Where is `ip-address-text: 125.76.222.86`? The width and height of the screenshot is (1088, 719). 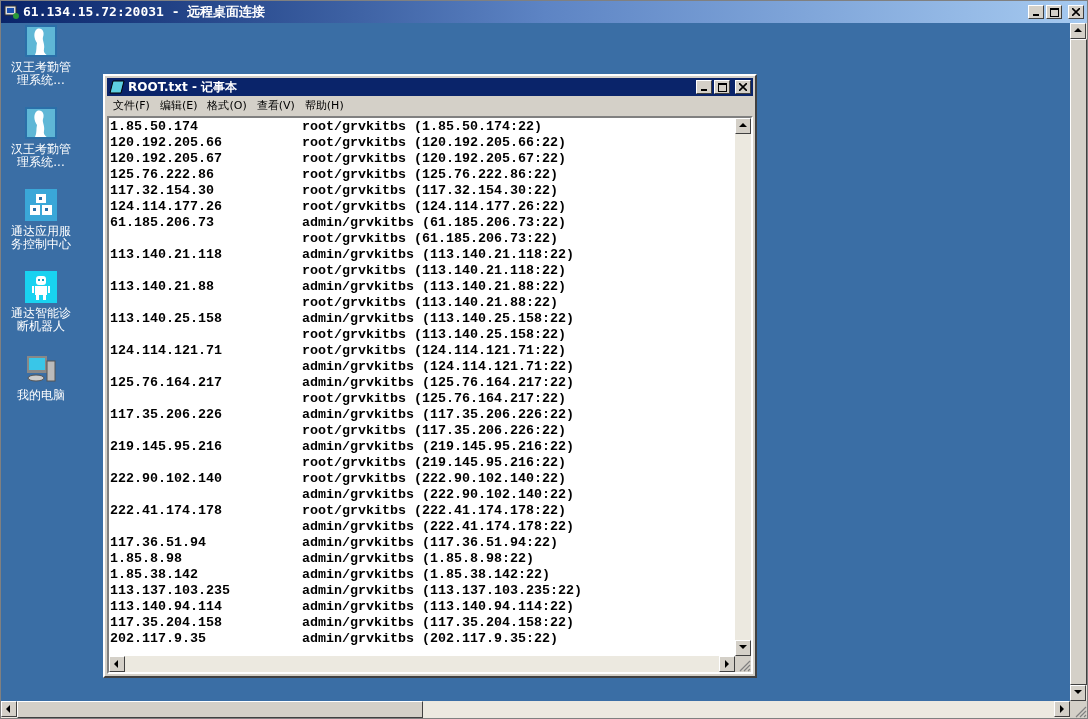 ip-address-text: 125.76.222.86 is located at coordinates (162, 175).